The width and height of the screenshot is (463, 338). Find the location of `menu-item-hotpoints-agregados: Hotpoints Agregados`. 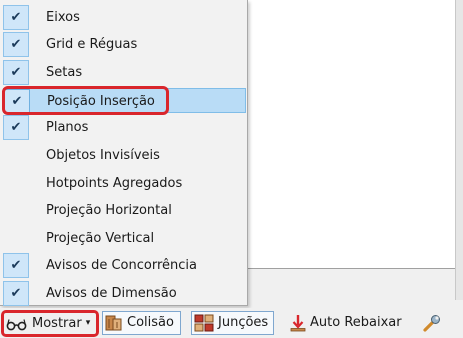

menu-item-hotpoints-agregados: Hotpoints Agregados is located at coordinates (124, 183).